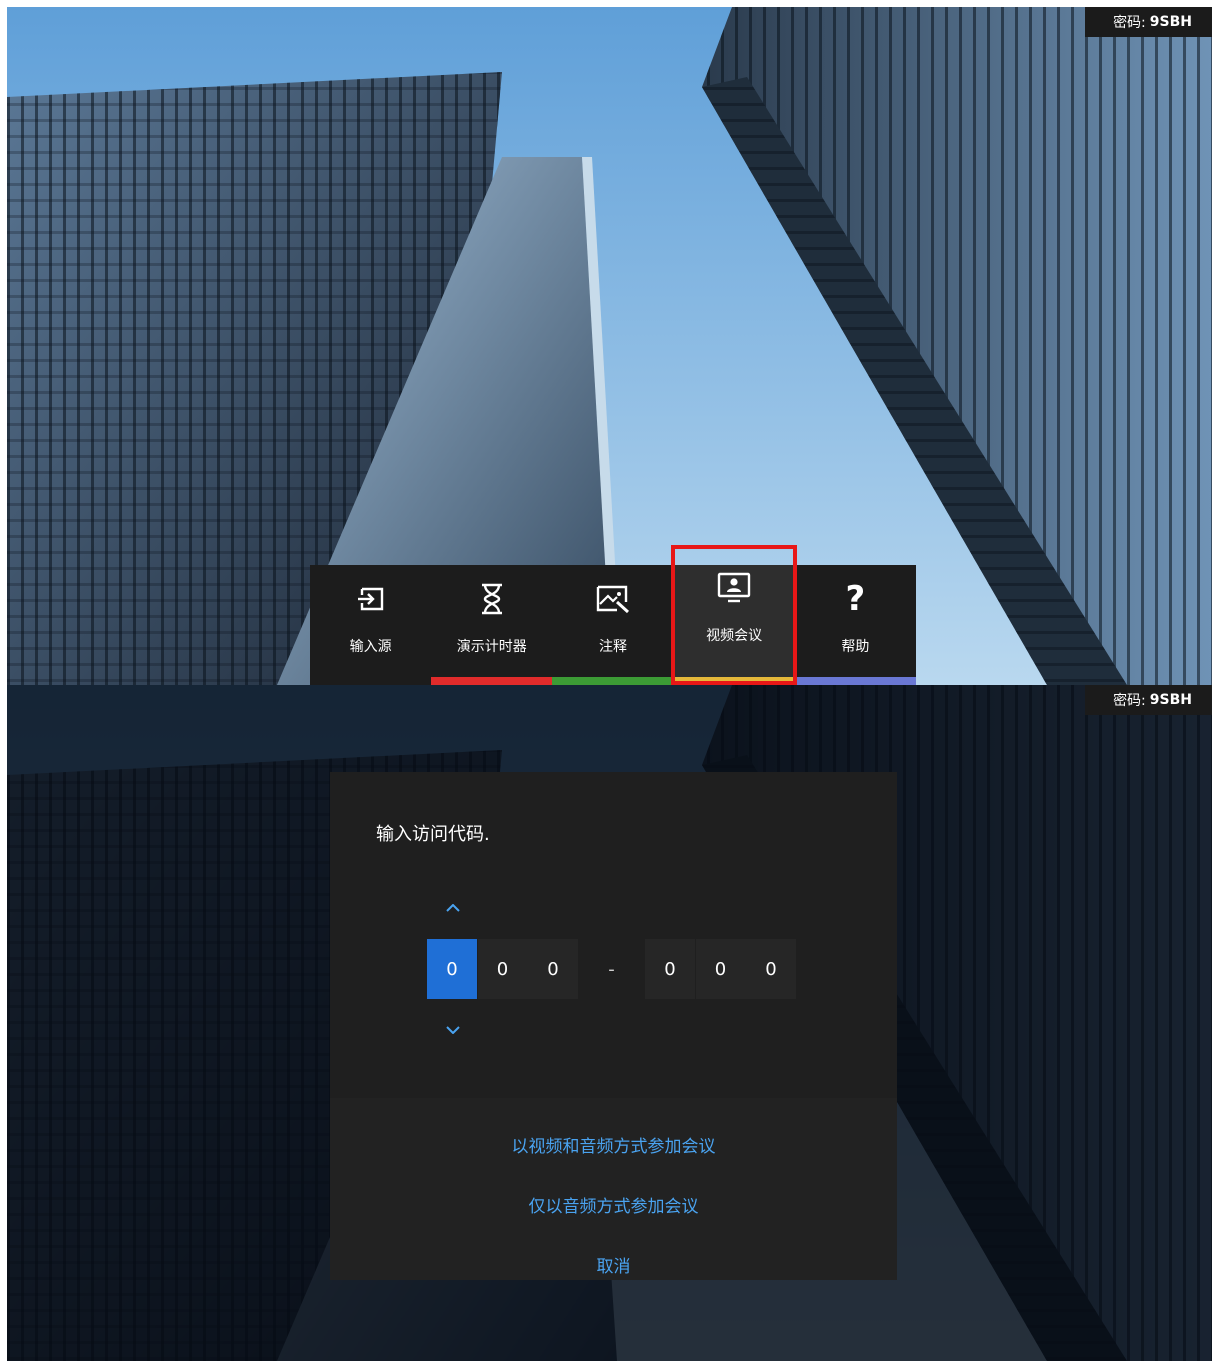 The image size is (1212, 1361). I want to click on dock-item-presentation-timer: 演示计时器, so click(492, 625).